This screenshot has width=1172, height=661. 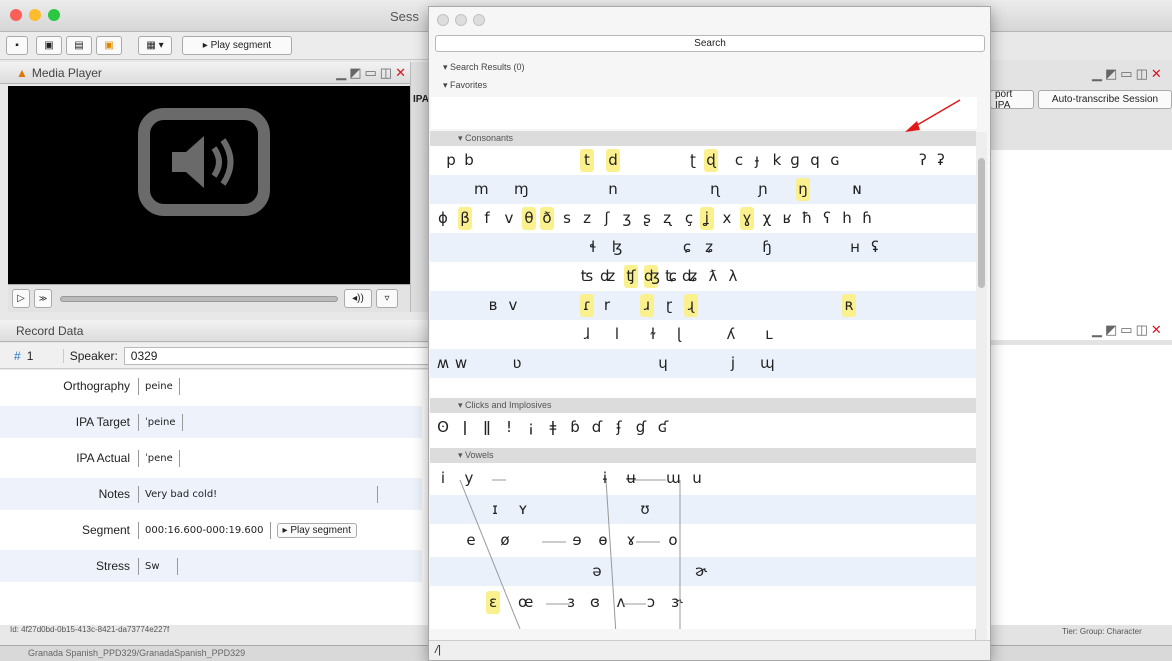 What do you see at coordinates (21, 298) in the screenshot?
I see `play-icon: ▷` at bounding box center [21, 298].